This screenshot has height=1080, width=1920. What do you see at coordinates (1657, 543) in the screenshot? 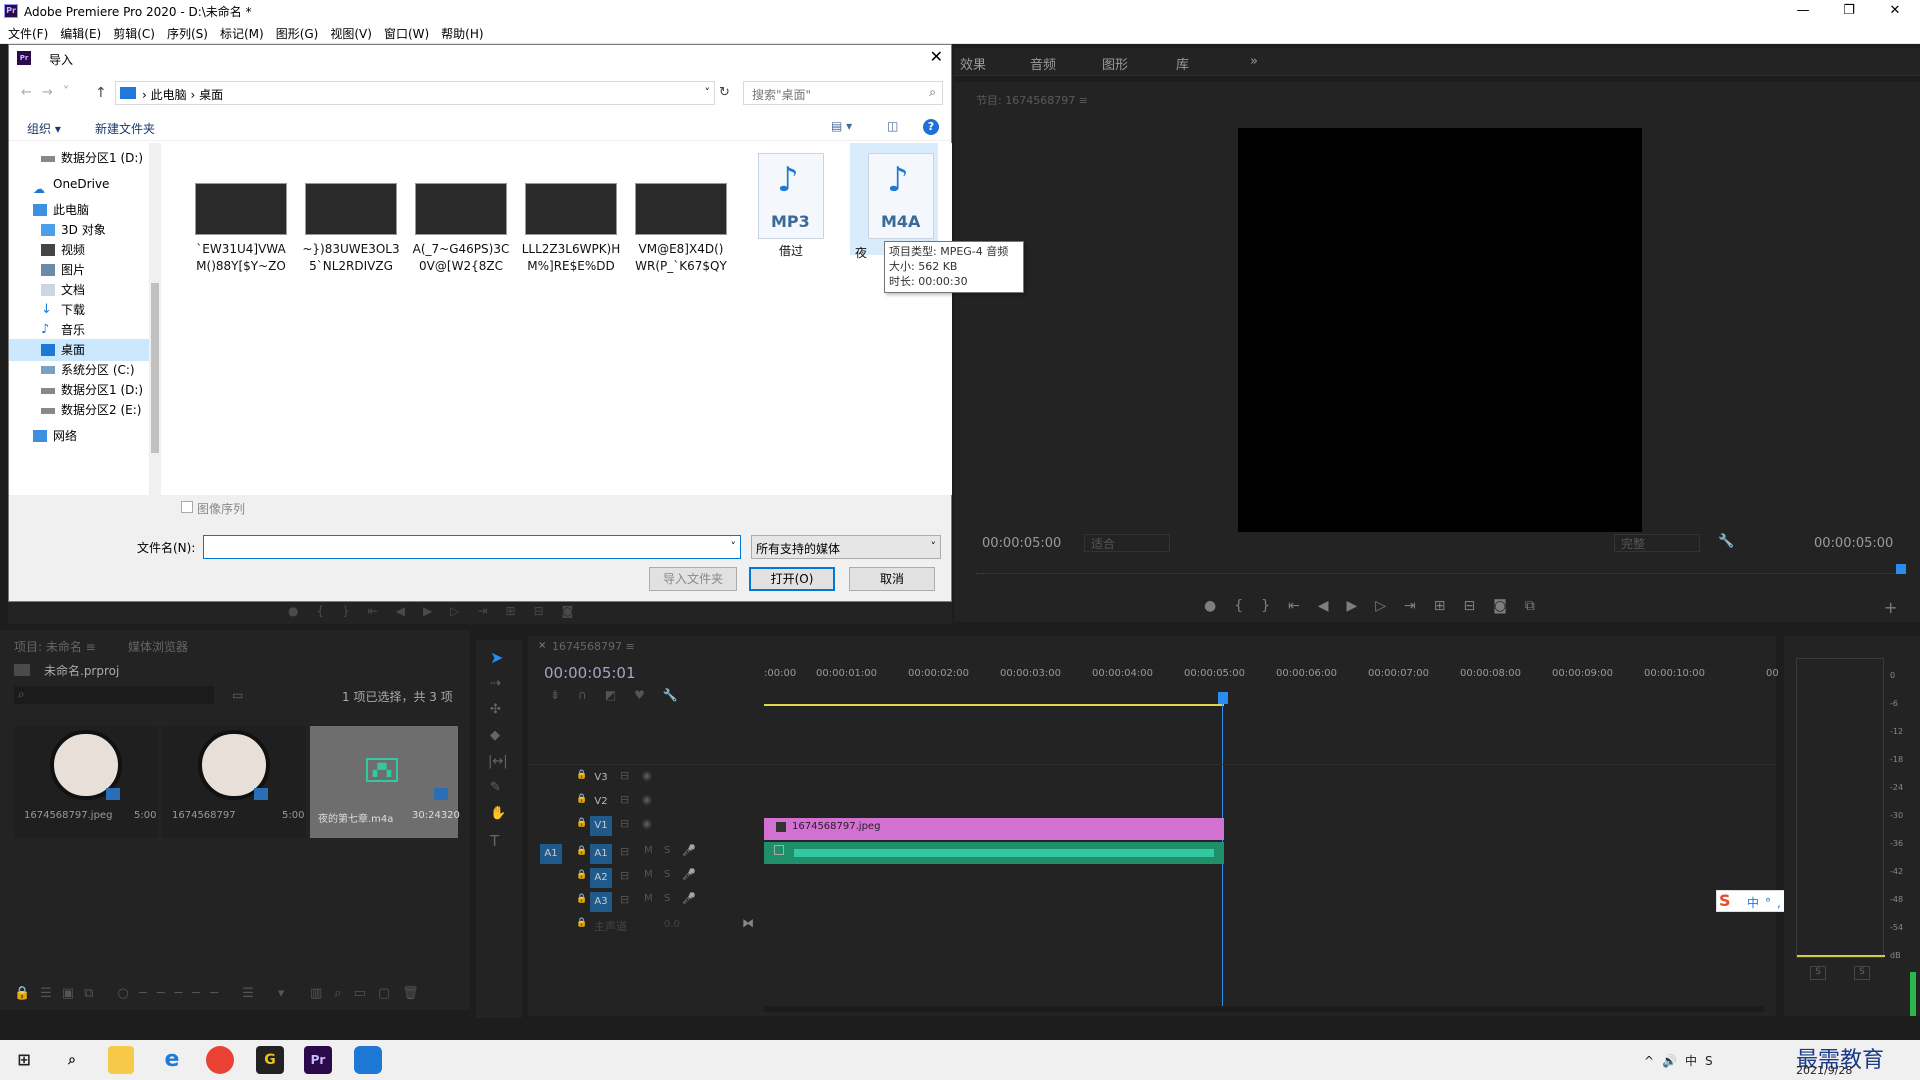
I see `quality-dropdown: 完整` at bounding box center [1657, 543].